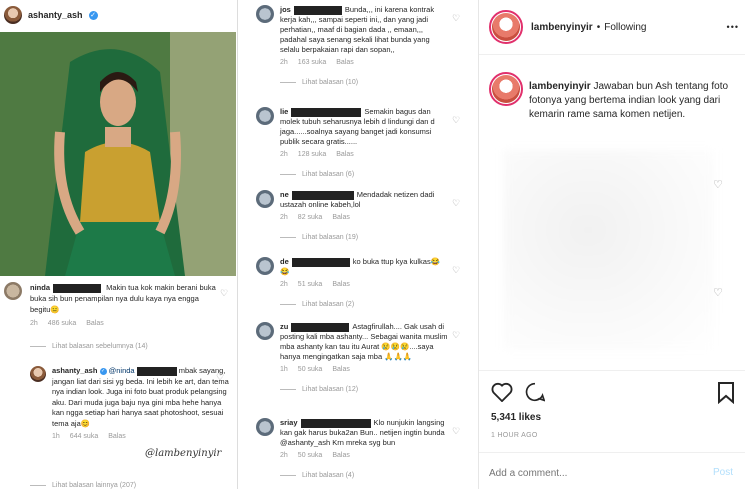 This screenshot has height=489, width=745. I want to click on reply-mention: @ninda, so click(122, 370).